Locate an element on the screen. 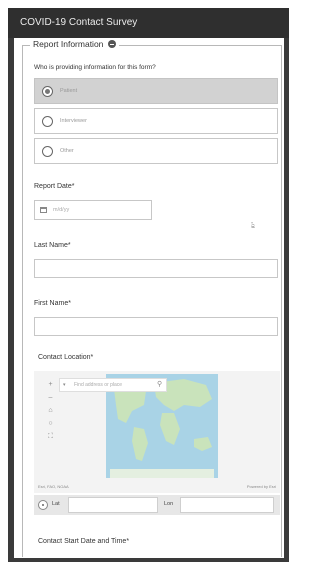 Image resolution: width=320 pixels, height=562 pixels. contact-start-label: Contact Start Date and Time* is located at coordinates (84, 541).